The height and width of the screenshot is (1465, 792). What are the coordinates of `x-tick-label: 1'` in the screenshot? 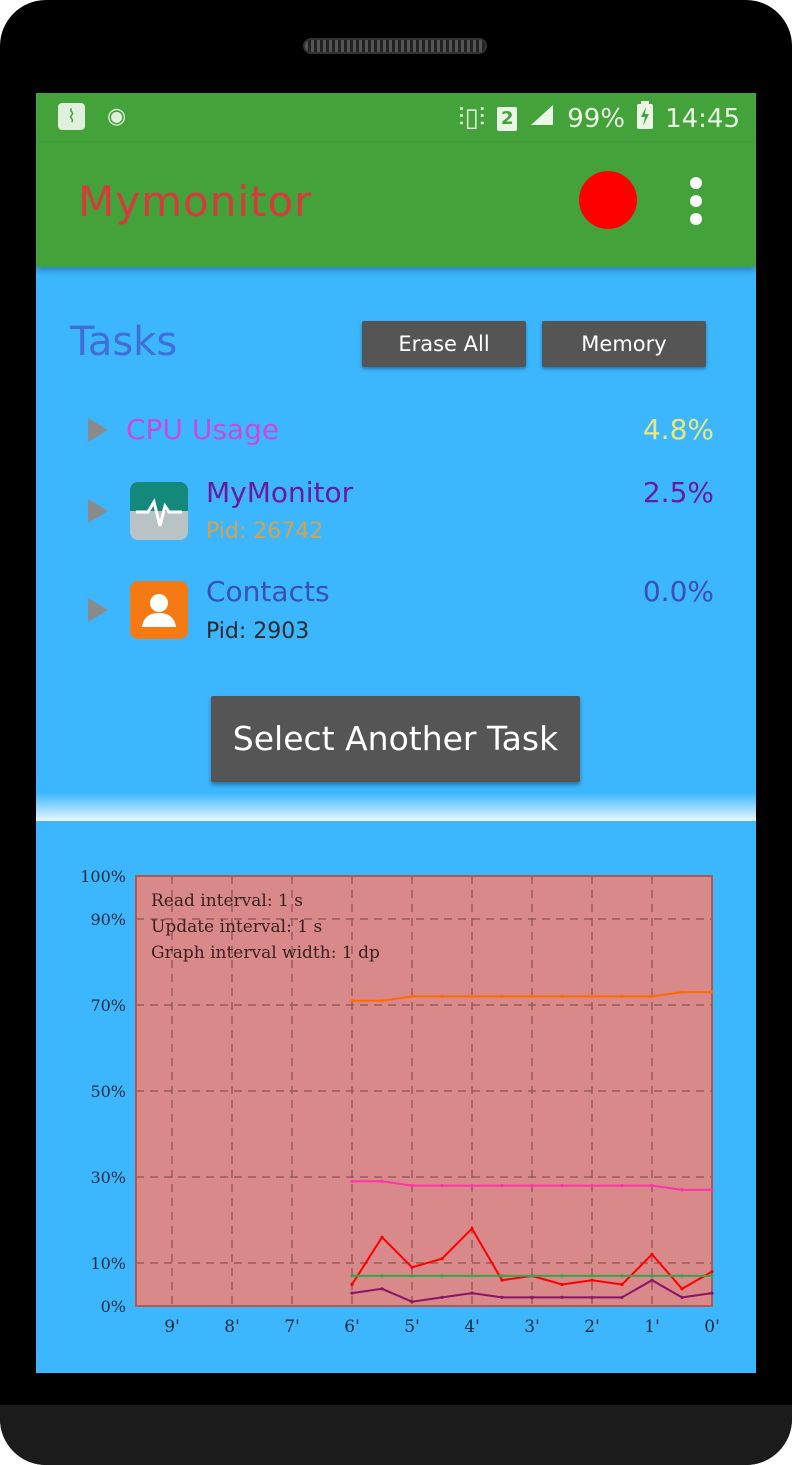 It's located at (652, 1327).